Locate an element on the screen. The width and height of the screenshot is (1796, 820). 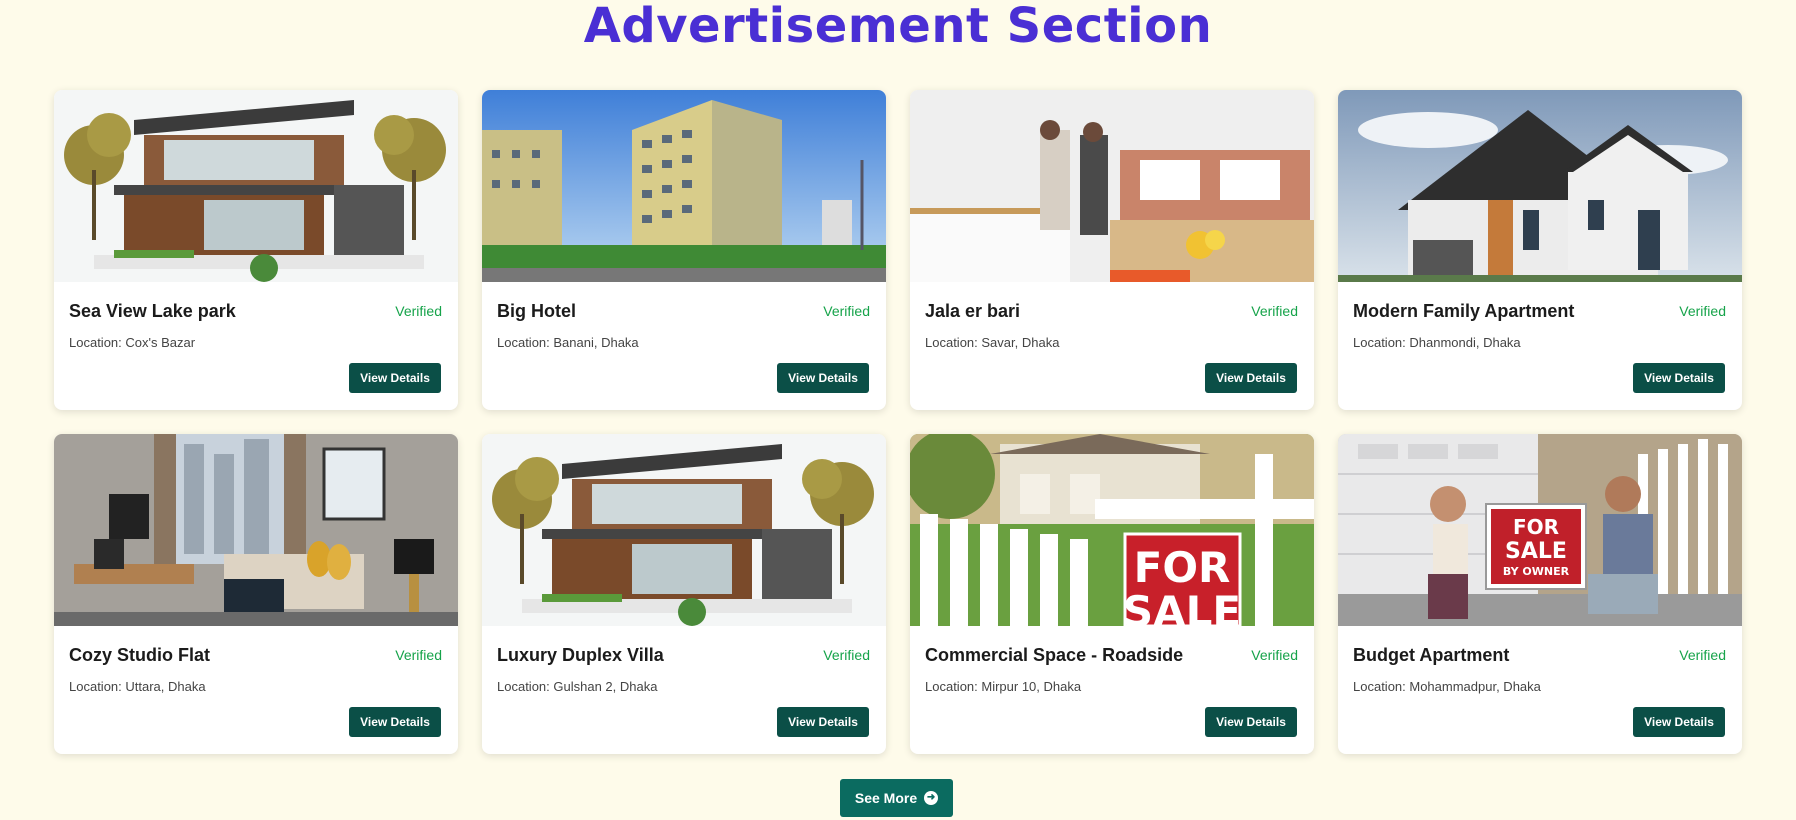
living-room-image is located at coordinates (256, 530).